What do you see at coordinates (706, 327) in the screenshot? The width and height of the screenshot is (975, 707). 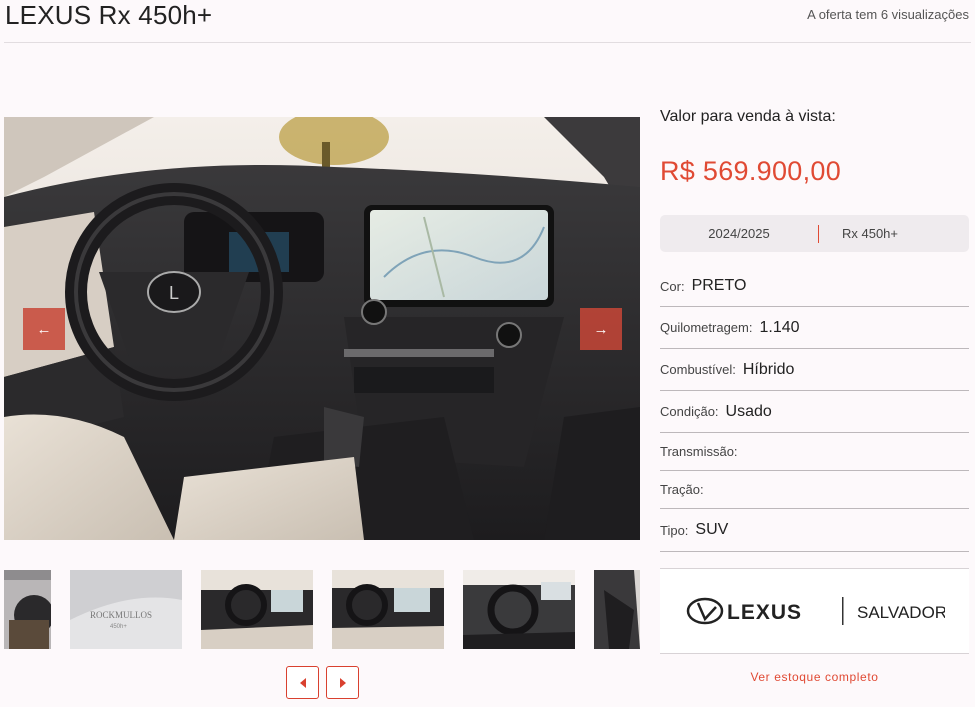 I see `spec-key: Quilometragem:` at bounding box center [706, 327].